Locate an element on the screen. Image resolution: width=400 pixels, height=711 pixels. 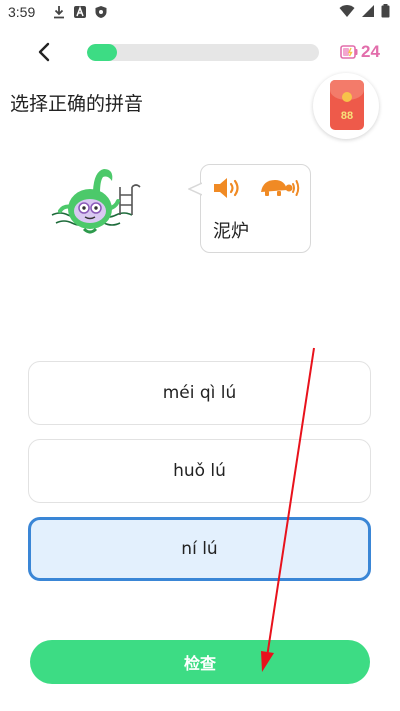
target-word: 泥炉 is located at coordinates (231, 231).